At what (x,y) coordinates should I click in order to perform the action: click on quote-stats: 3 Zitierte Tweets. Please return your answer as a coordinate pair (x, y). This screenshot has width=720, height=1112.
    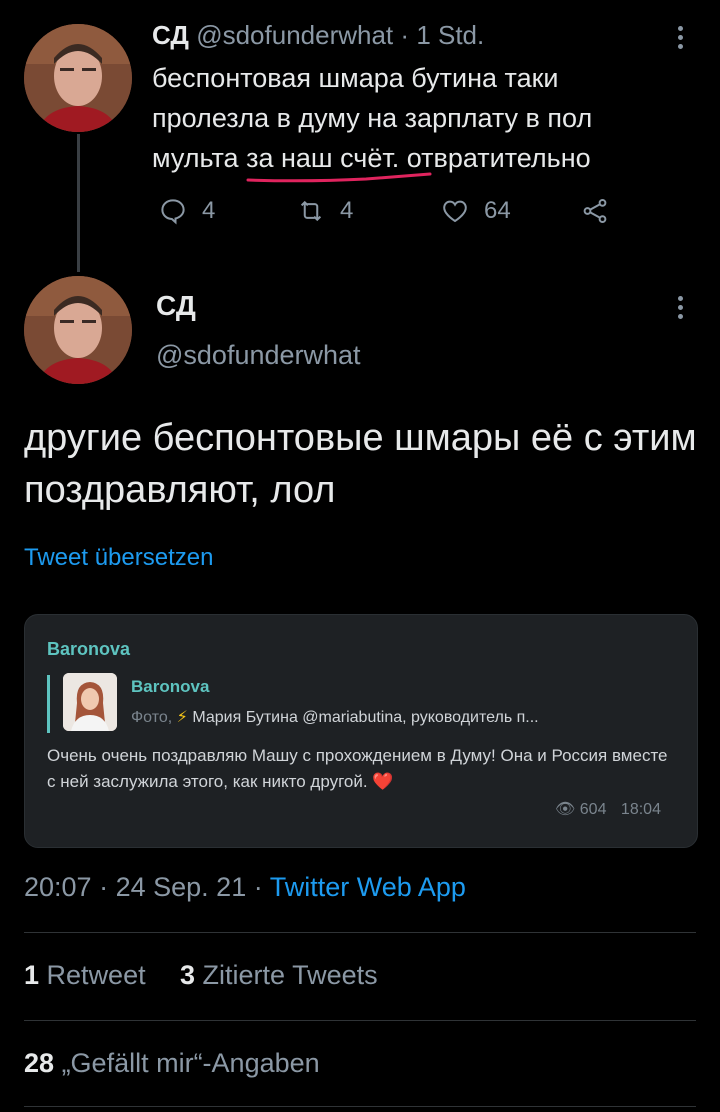
    Looking at the image, I should click on (279, 975).